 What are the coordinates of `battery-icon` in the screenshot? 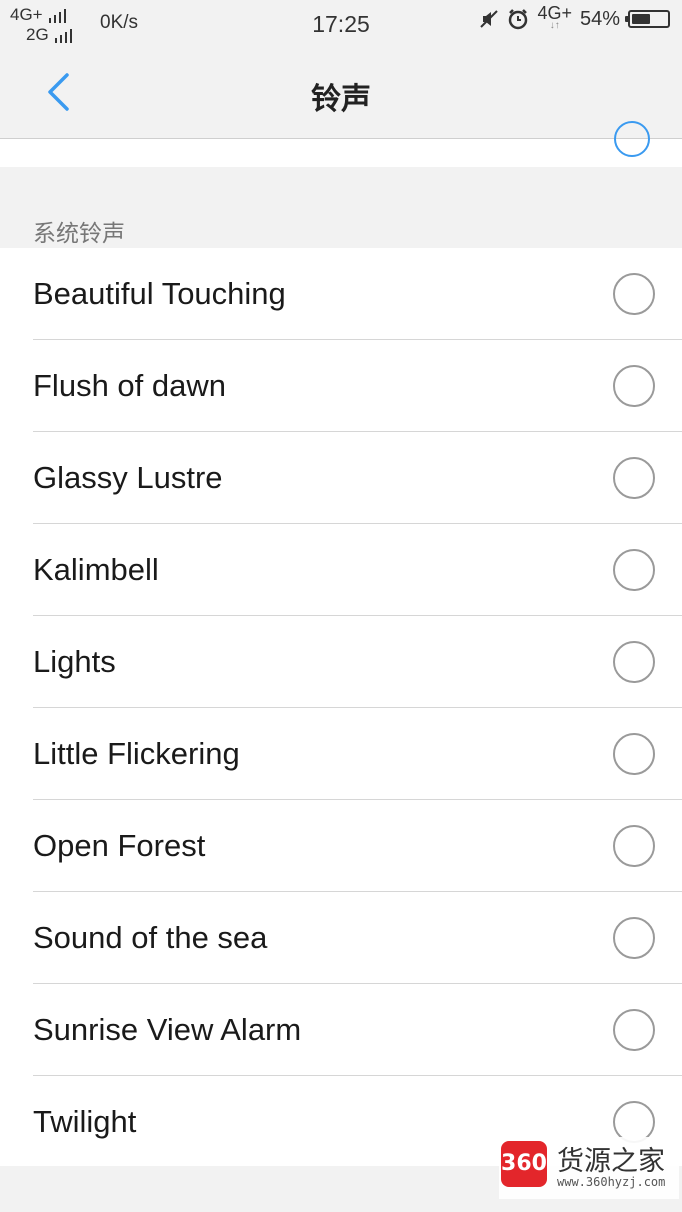 It's located at (647, 19).